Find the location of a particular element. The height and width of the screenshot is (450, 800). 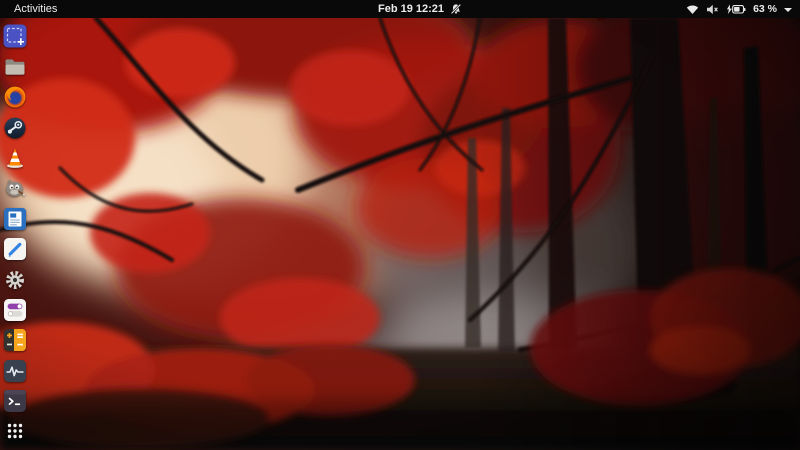

calculator-icon is located at coordinates (15, 340).